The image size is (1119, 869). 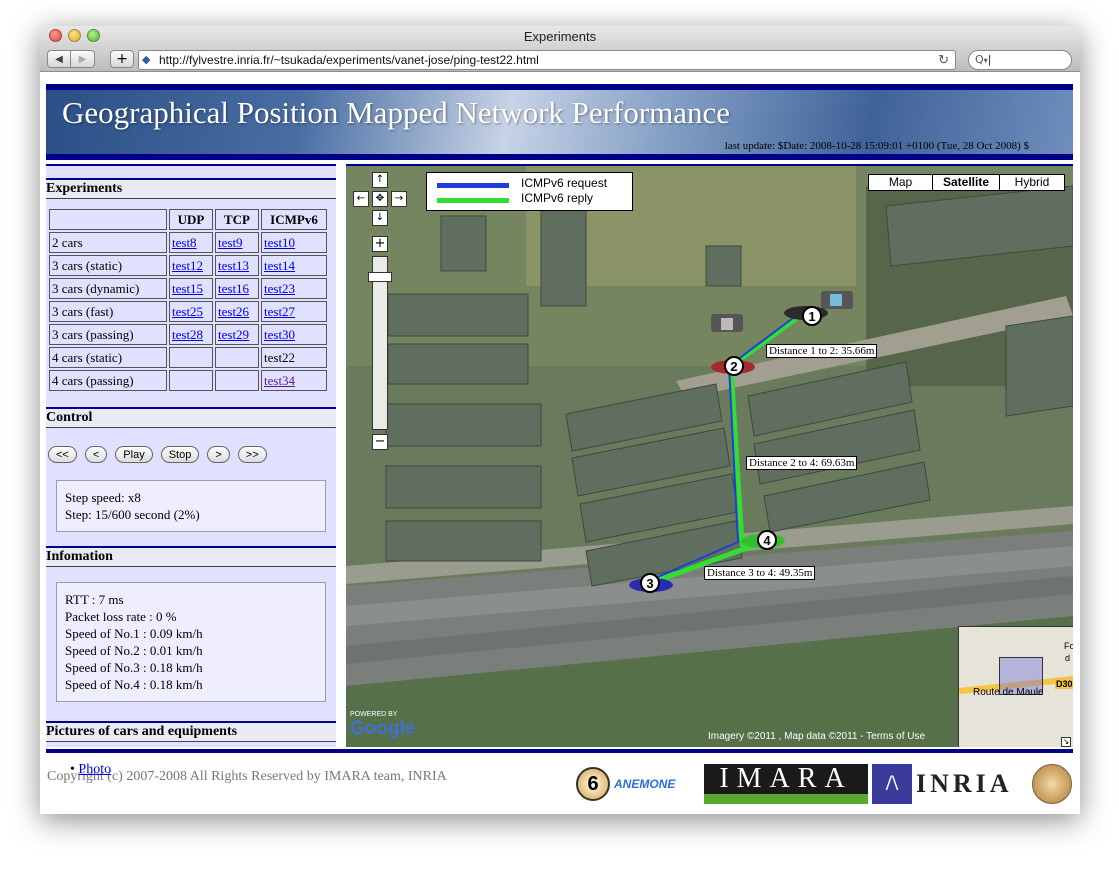 I want to click on pan-down-icon: ↓, so click(x=380, y=218).